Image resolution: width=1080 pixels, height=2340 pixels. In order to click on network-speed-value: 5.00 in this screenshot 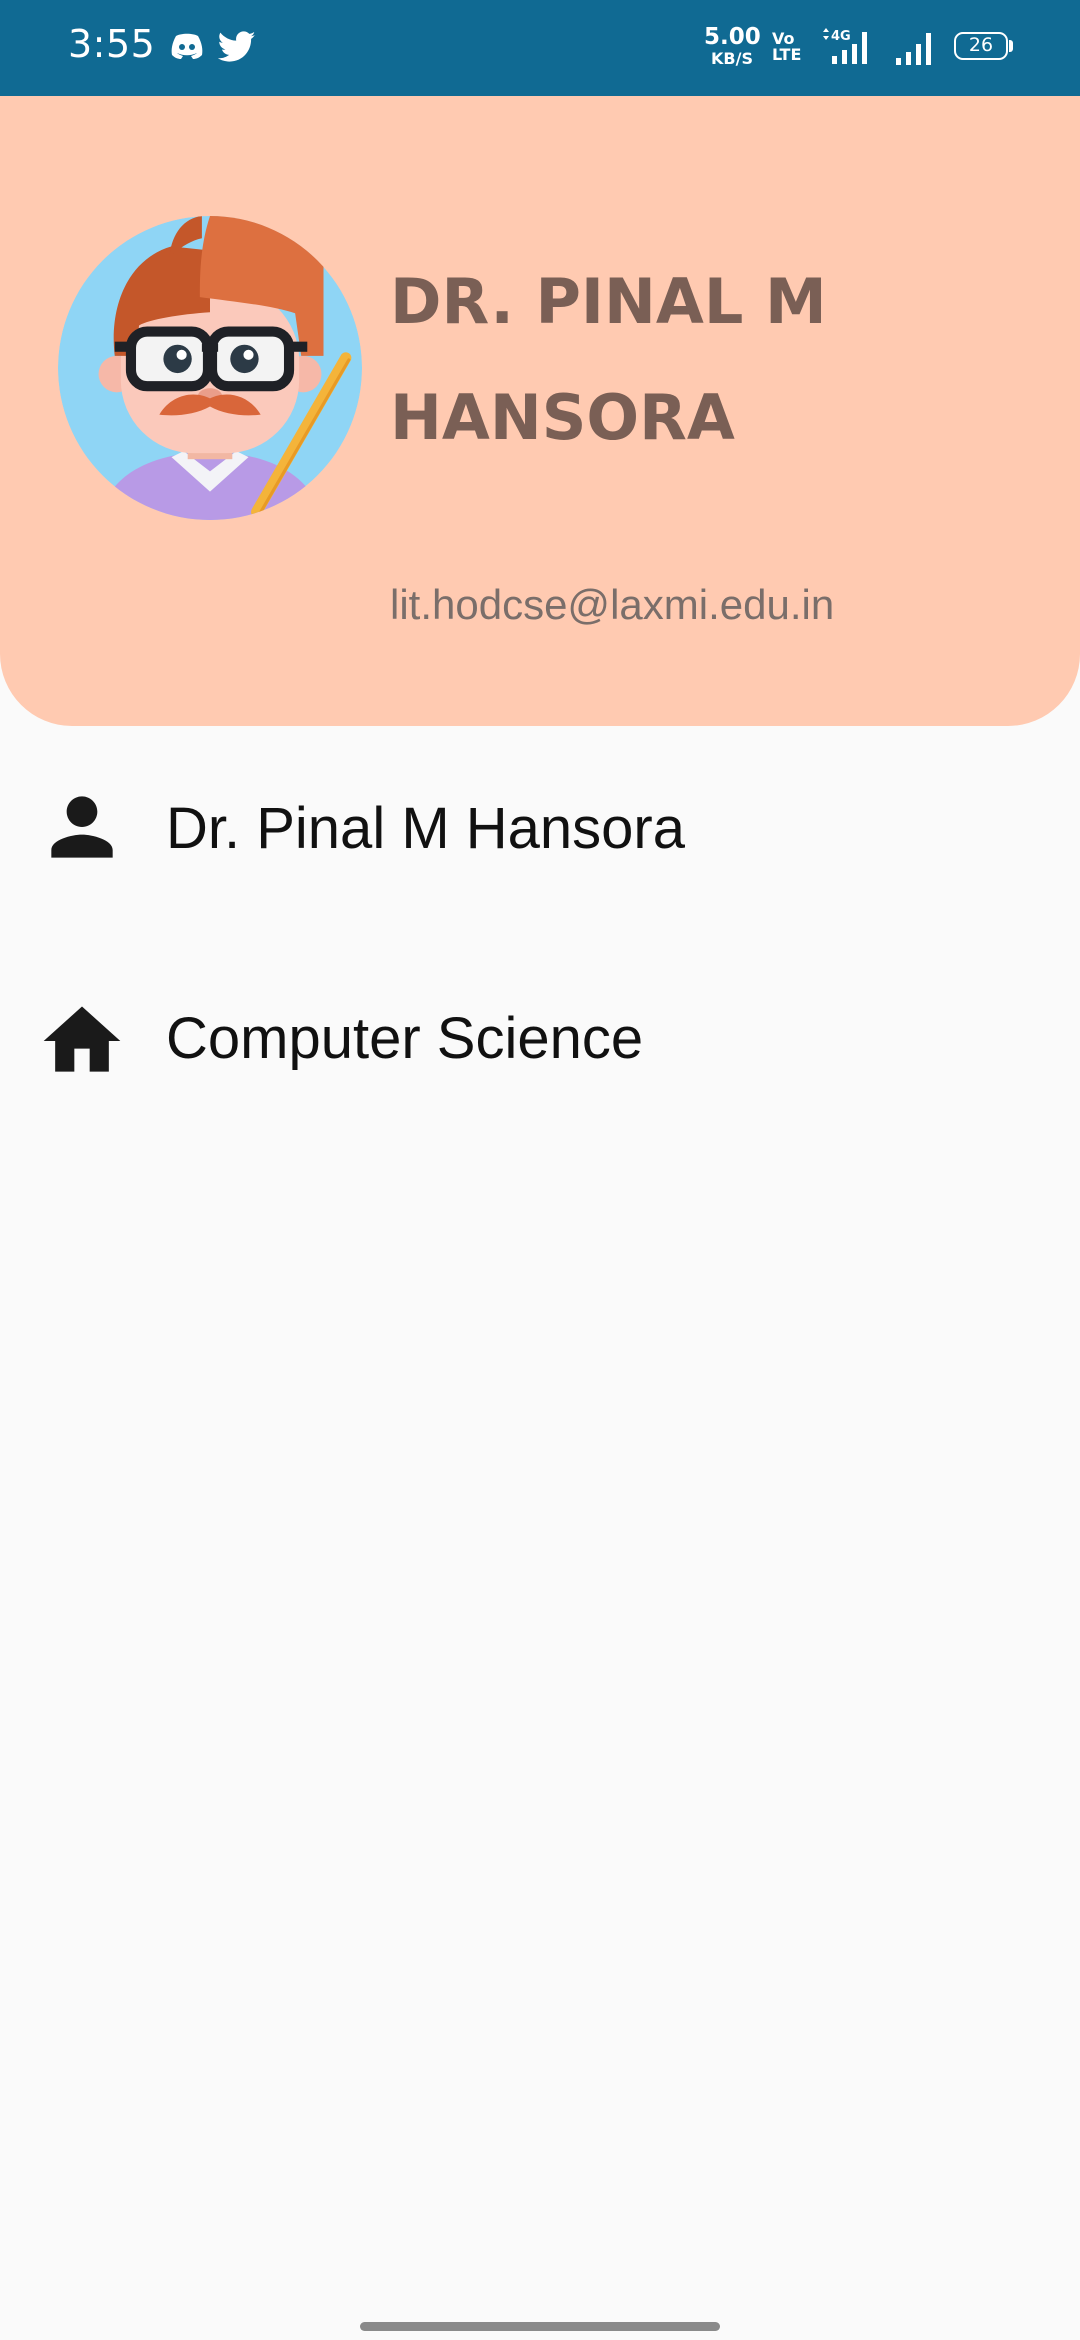, I will do `click(732, 37)`.